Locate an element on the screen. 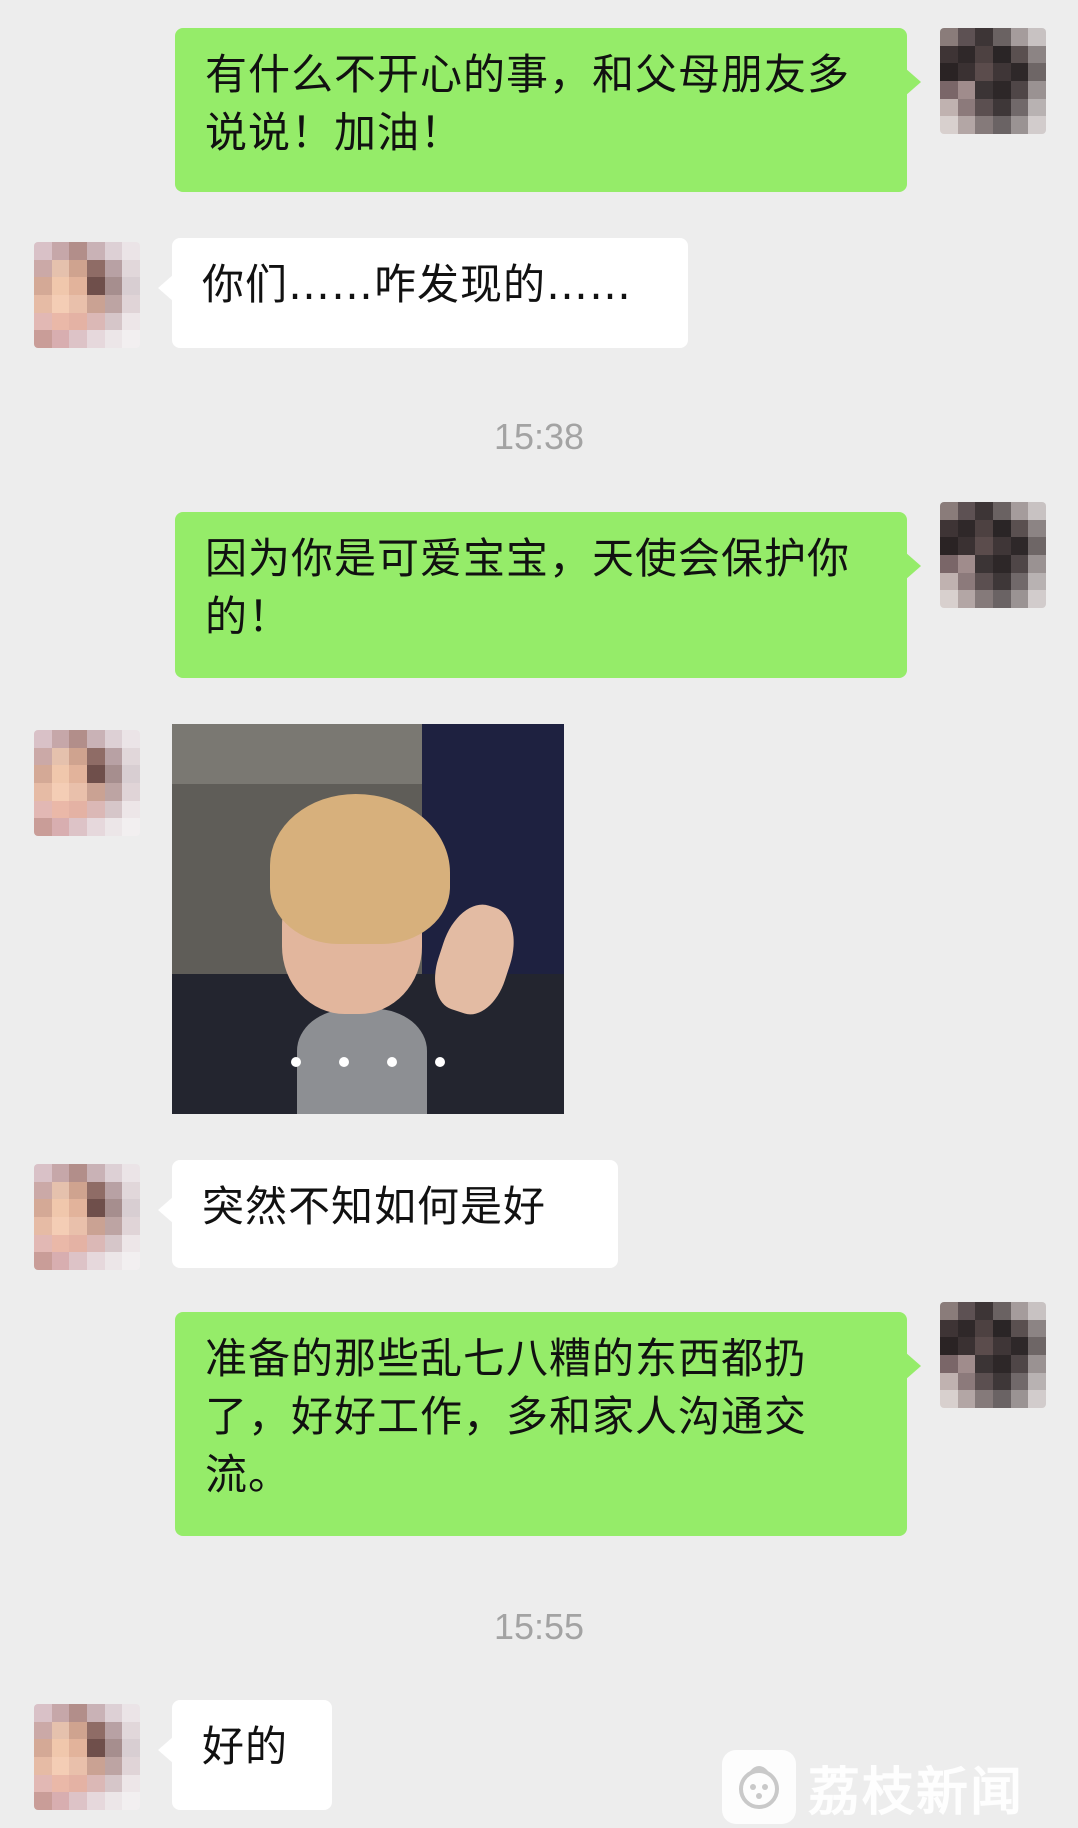 The image size is (1078, 1828). gif-loading-dots-icon is located at coordinates (368, 1061).